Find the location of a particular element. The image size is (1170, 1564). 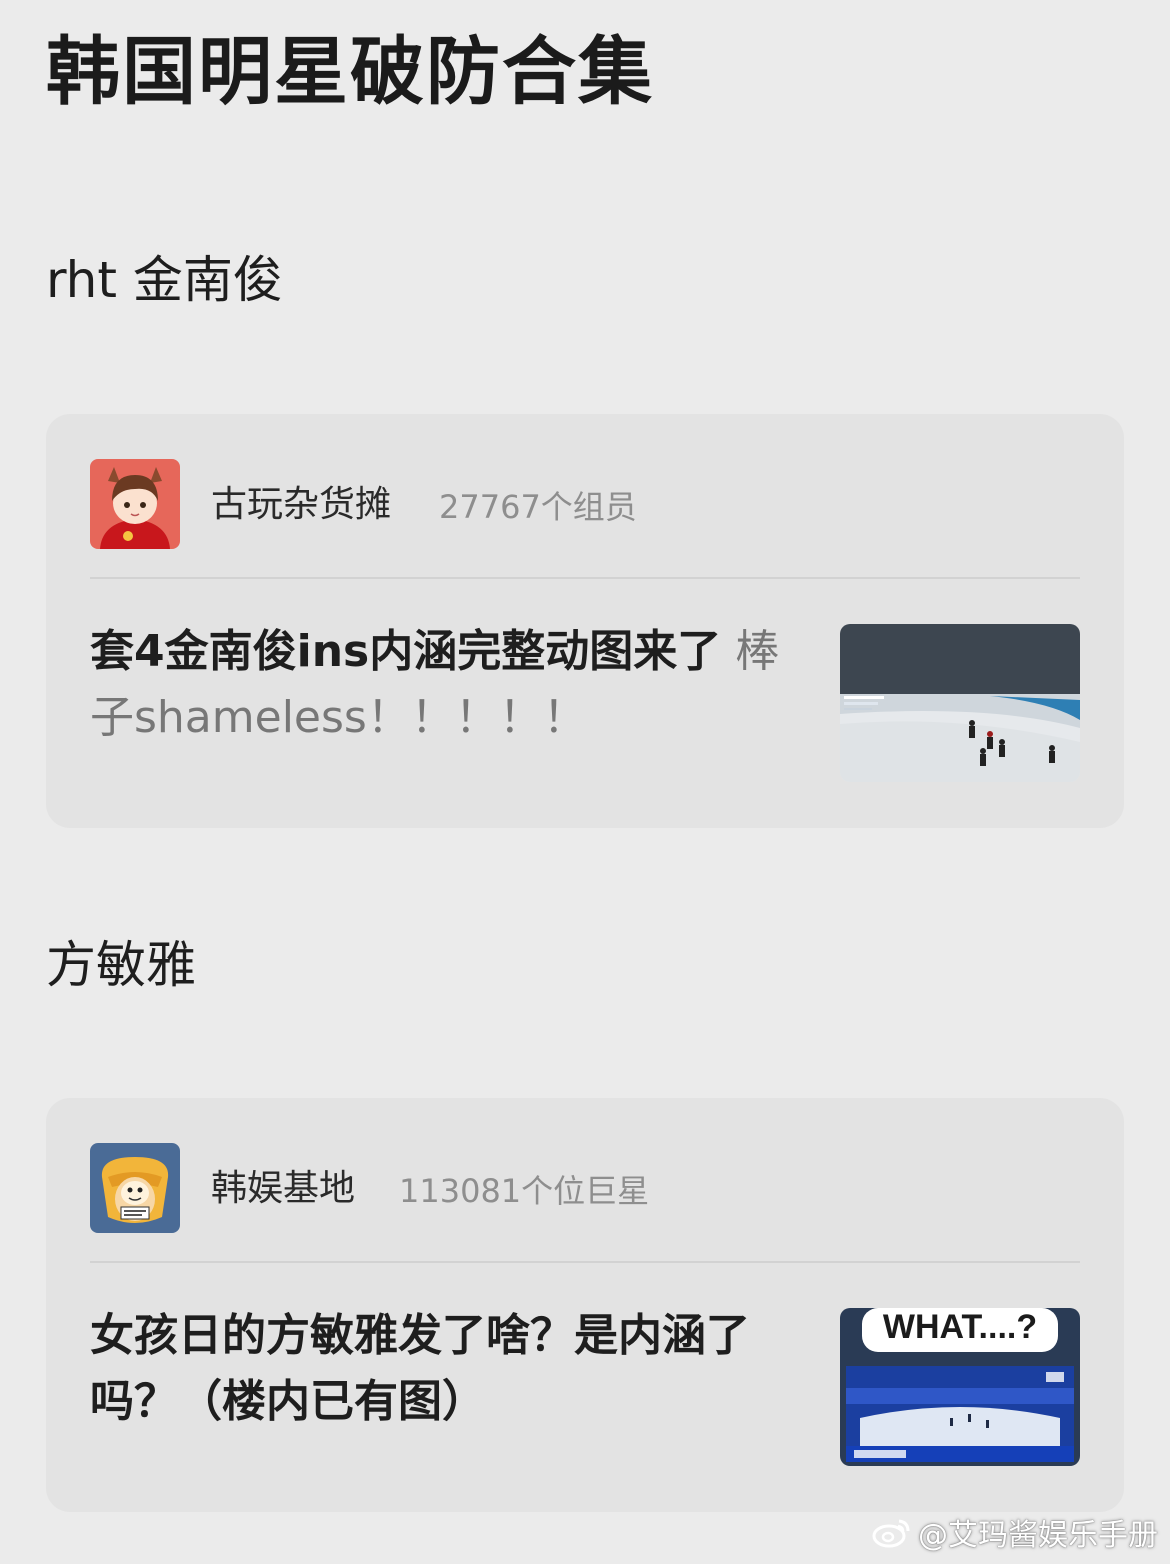

speed-skating-thumbnail-image is located at coordinates (960, 703).